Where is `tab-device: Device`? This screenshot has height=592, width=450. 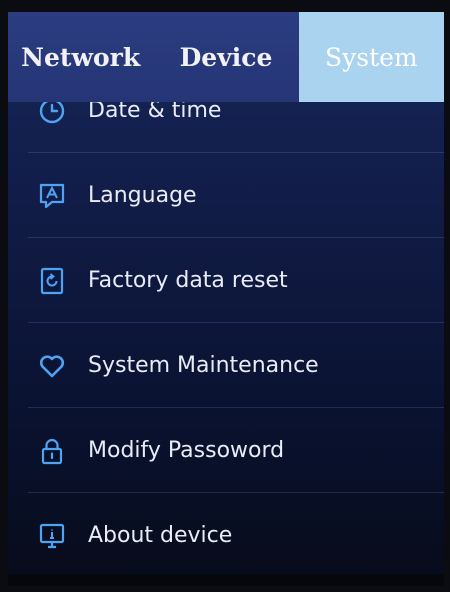 tab-device: Device is located at coordinates (225, 57).